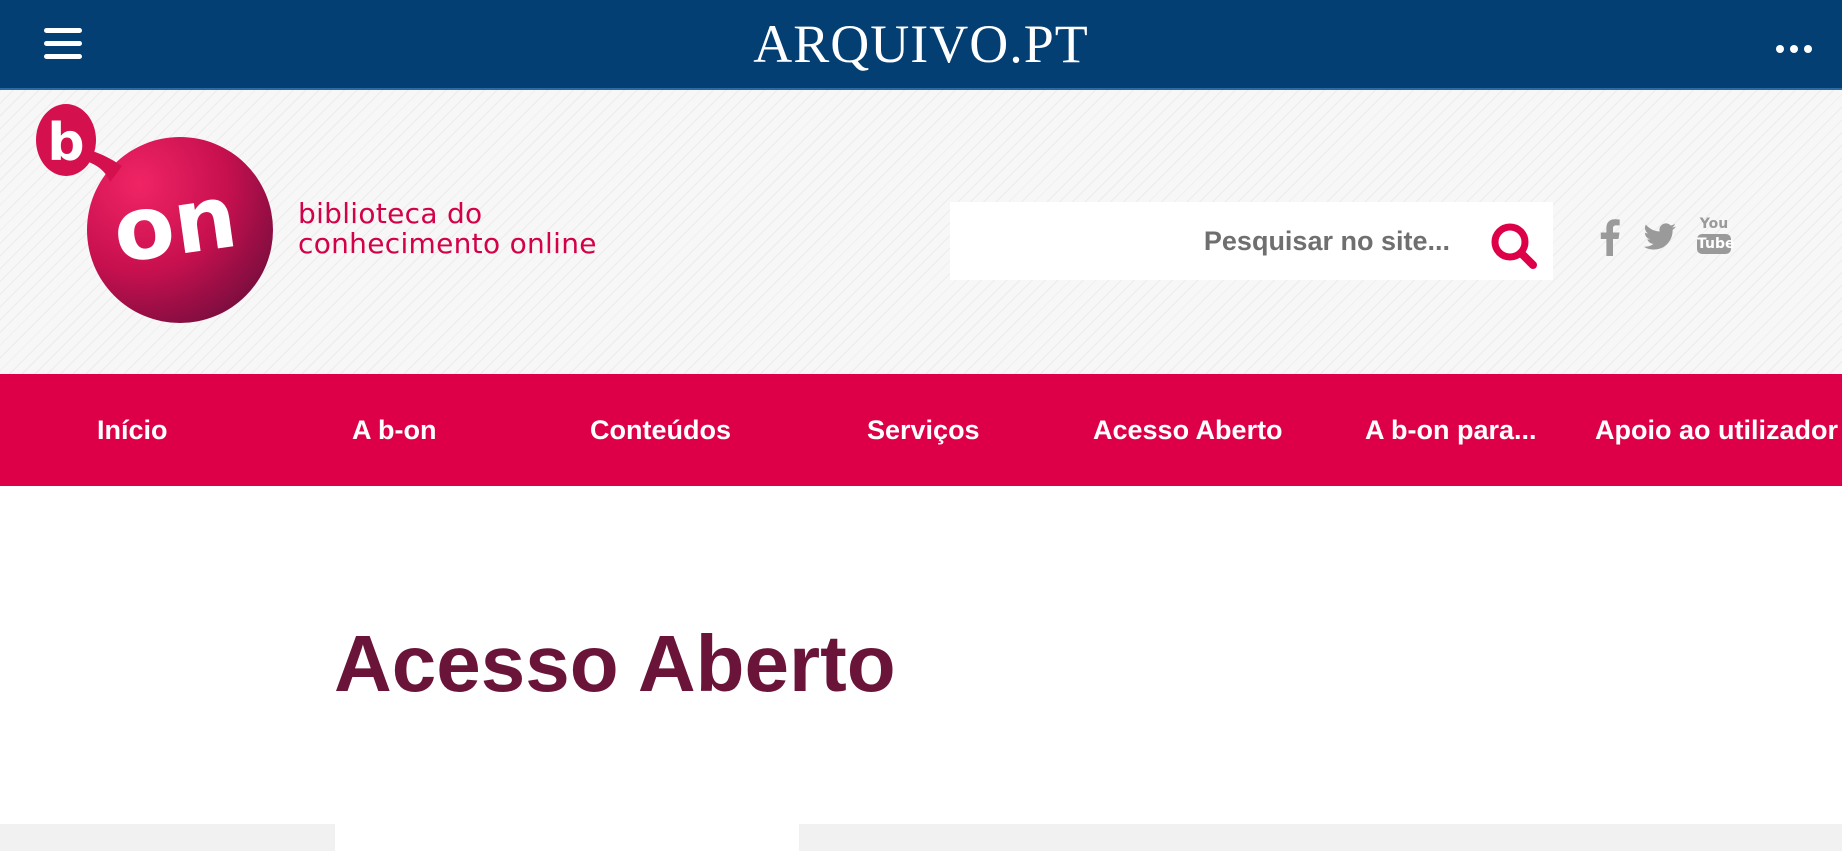  I want to click on nav-item-conteudos: Conteúdos, so click(660, 430).